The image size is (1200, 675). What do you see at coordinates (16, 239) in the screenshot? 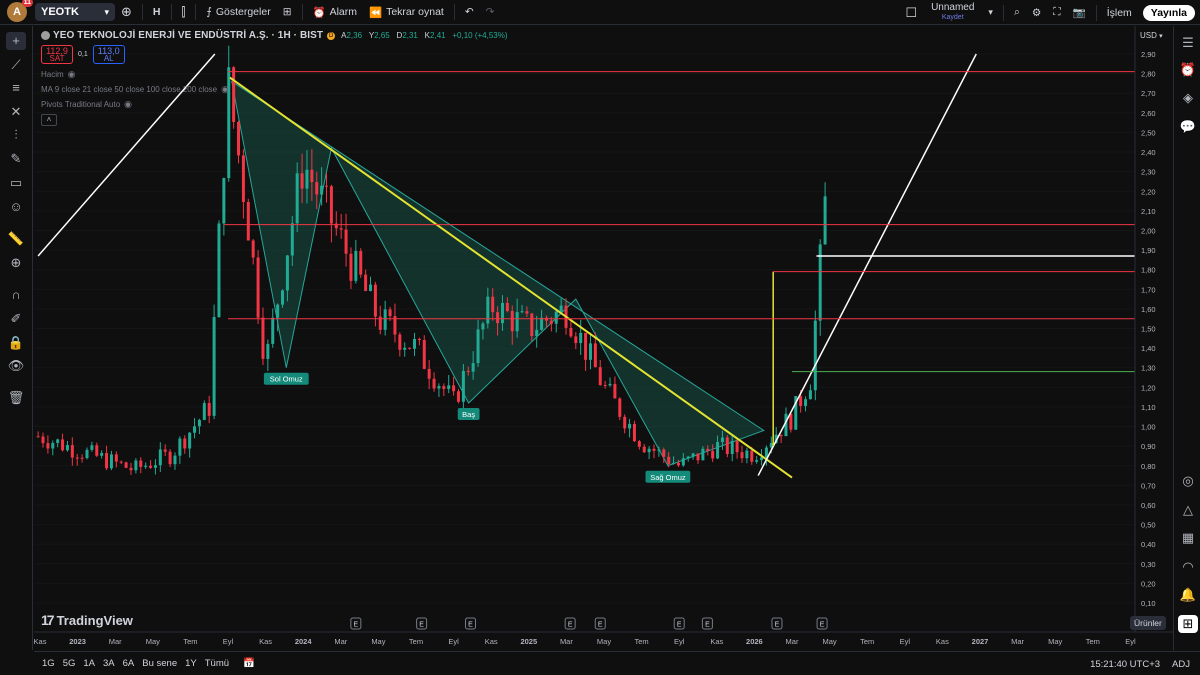
I see `ruler-icon: 📏` at bounding box center [16, 239].